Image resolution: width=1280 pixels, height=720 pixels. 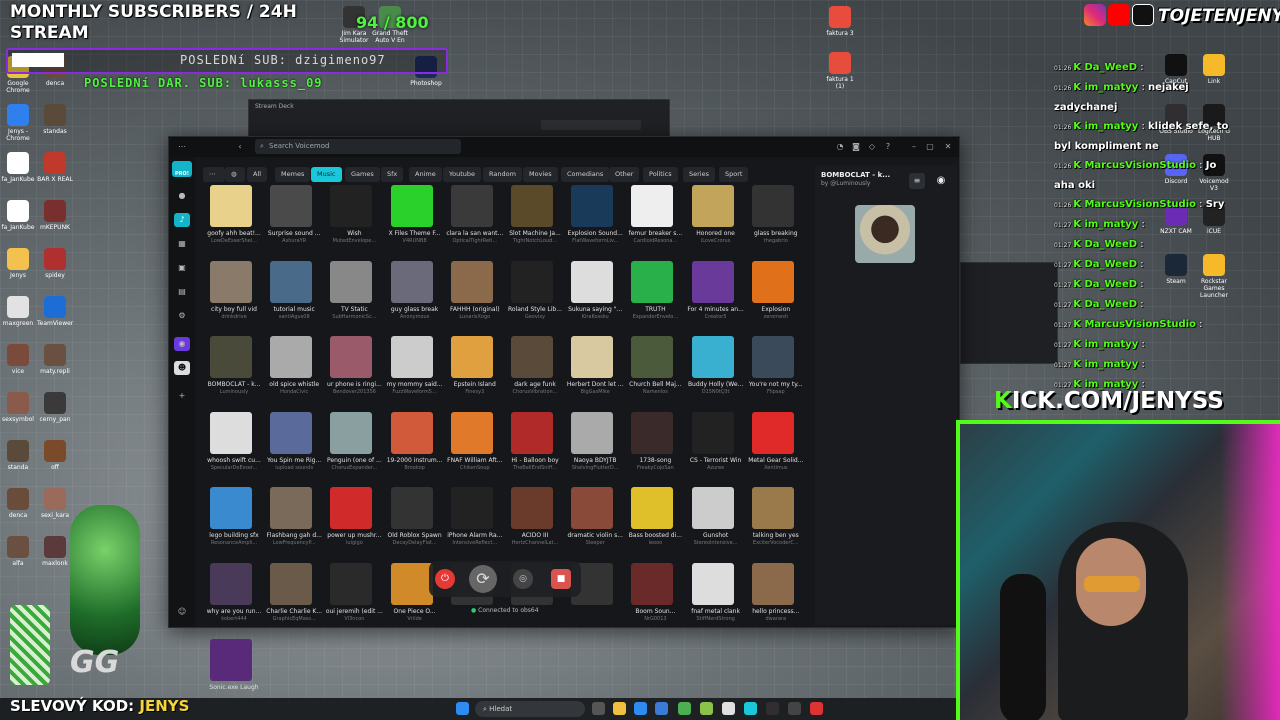 What do you see at coordinates (358, 146) in the screenshot?
I see `search-input: ⌕ Search Voicemod` at bounding box center [358, 146].